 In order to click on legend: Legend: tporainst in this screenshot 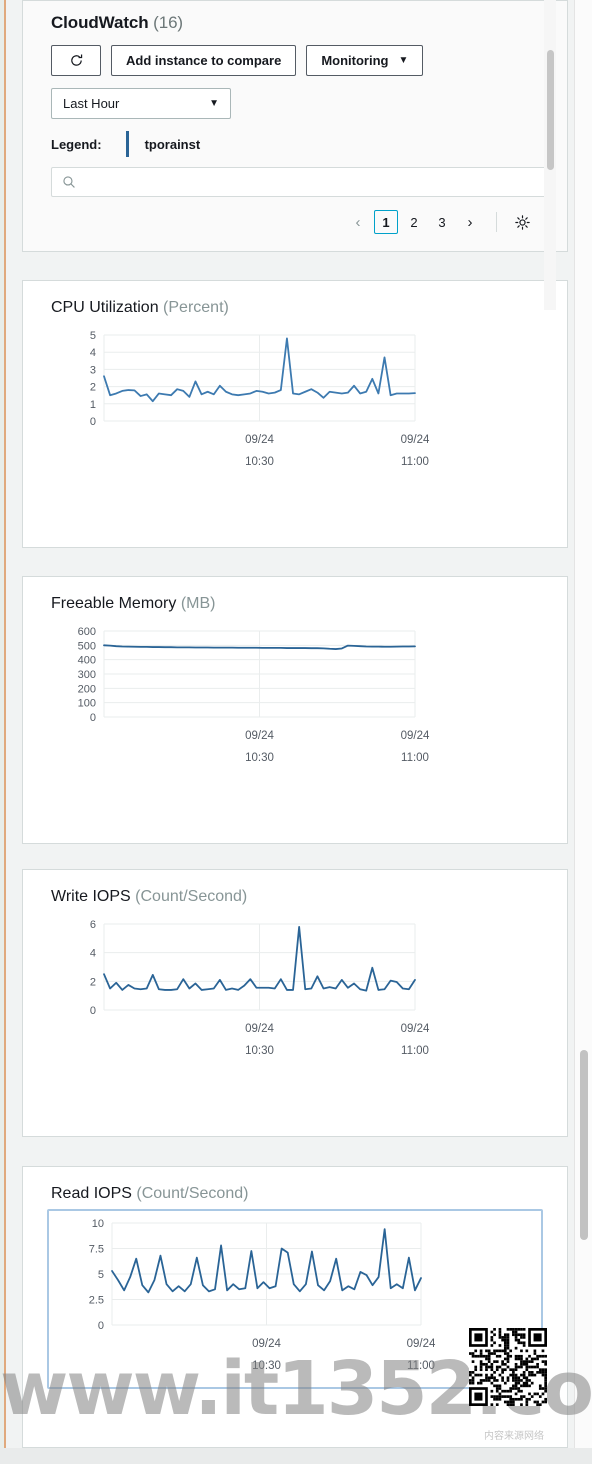, I will do `click(295, 138)`.